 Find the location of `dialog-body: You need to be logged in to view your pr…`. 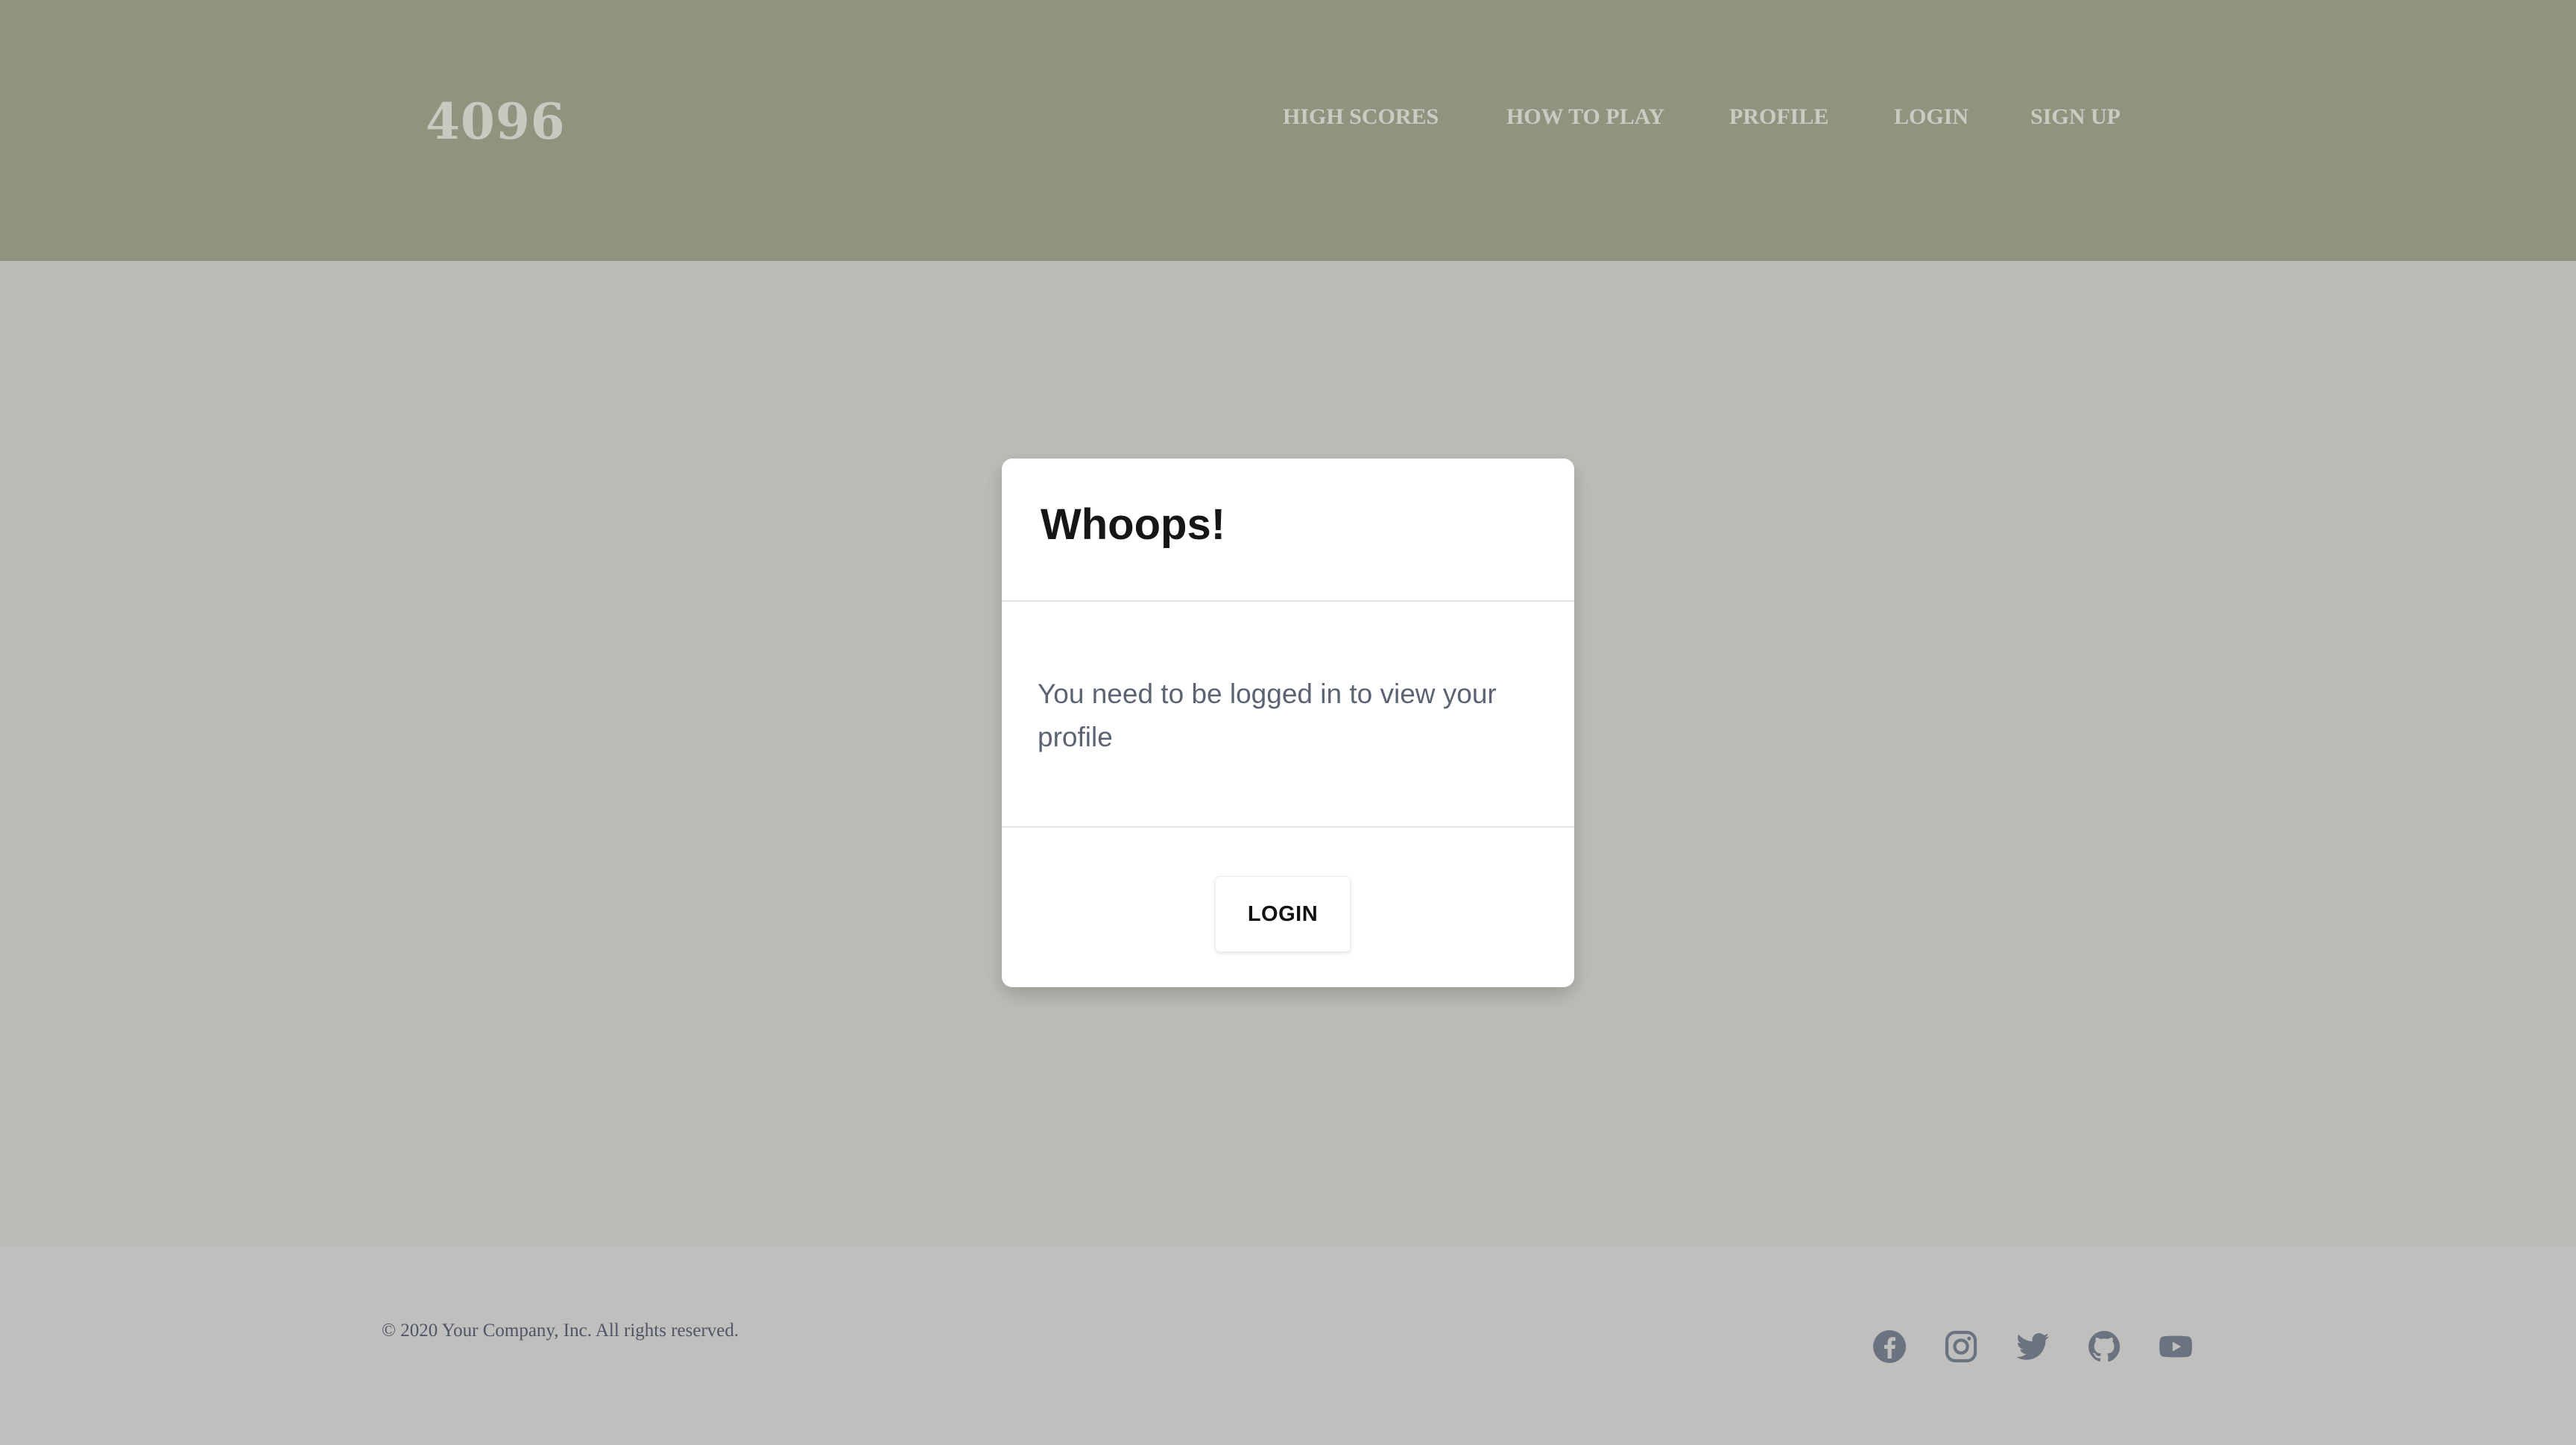

dialog-body: You need to be logged in to view your pr… is located at coordinates (1288, 715).